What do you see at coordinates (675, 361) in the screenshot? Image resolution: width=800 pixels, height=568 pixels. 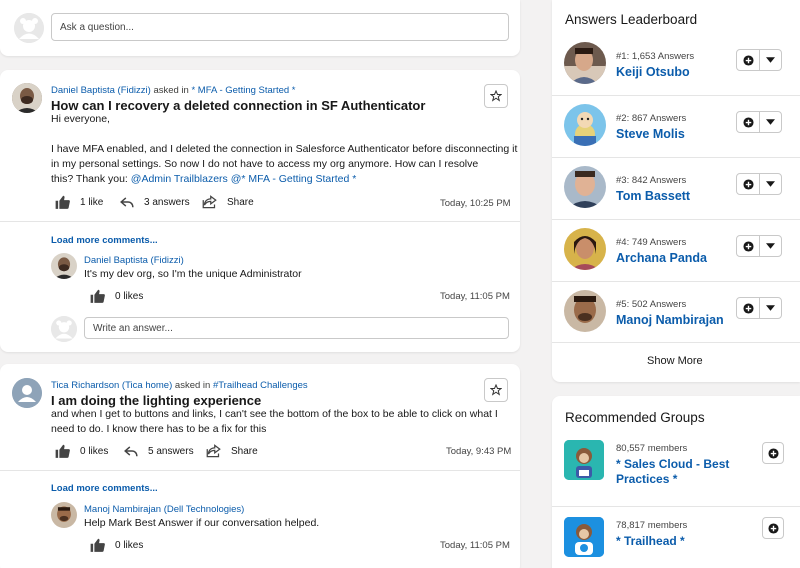 I see `show-more-link: Show More` at bounding box center [675, 361].